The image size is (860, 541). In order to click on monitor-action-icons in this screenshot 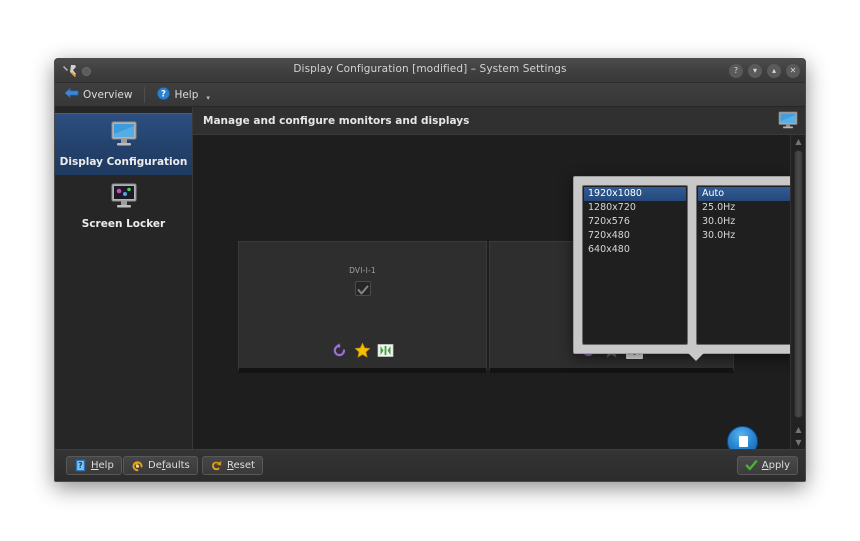, I will do `click(362, 350)`.